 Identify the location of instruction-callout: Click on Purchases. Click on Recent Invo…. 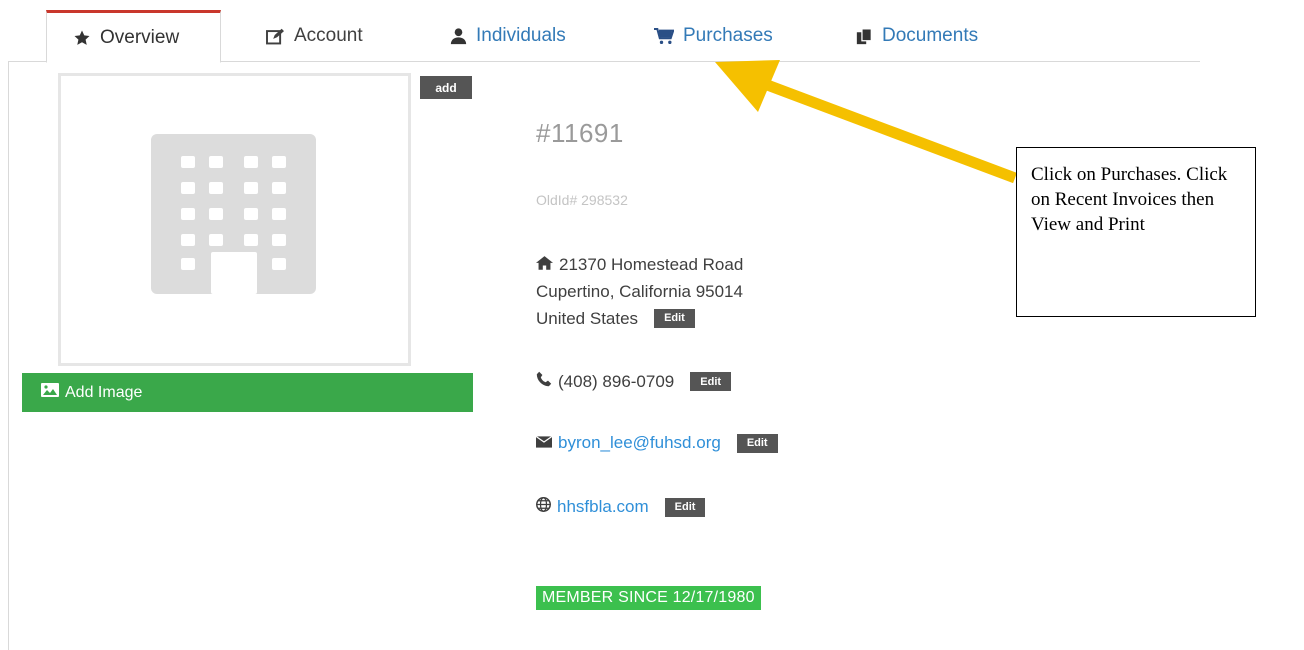
(1136, 232).